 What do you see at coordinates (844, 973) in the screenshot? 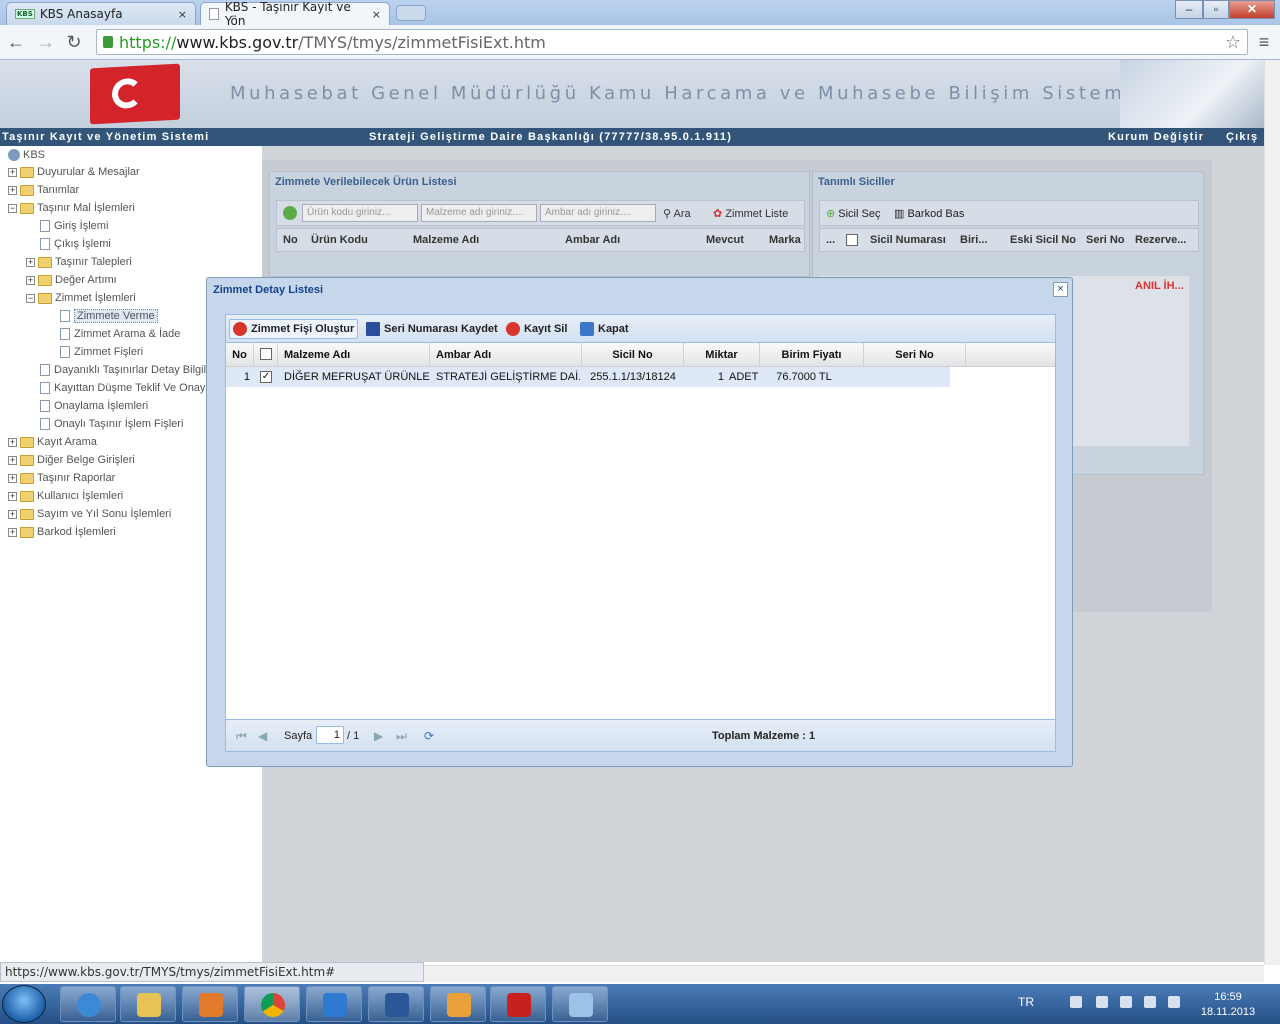
I see `horizontal-scrollbar` at bounding box center [844, 973].